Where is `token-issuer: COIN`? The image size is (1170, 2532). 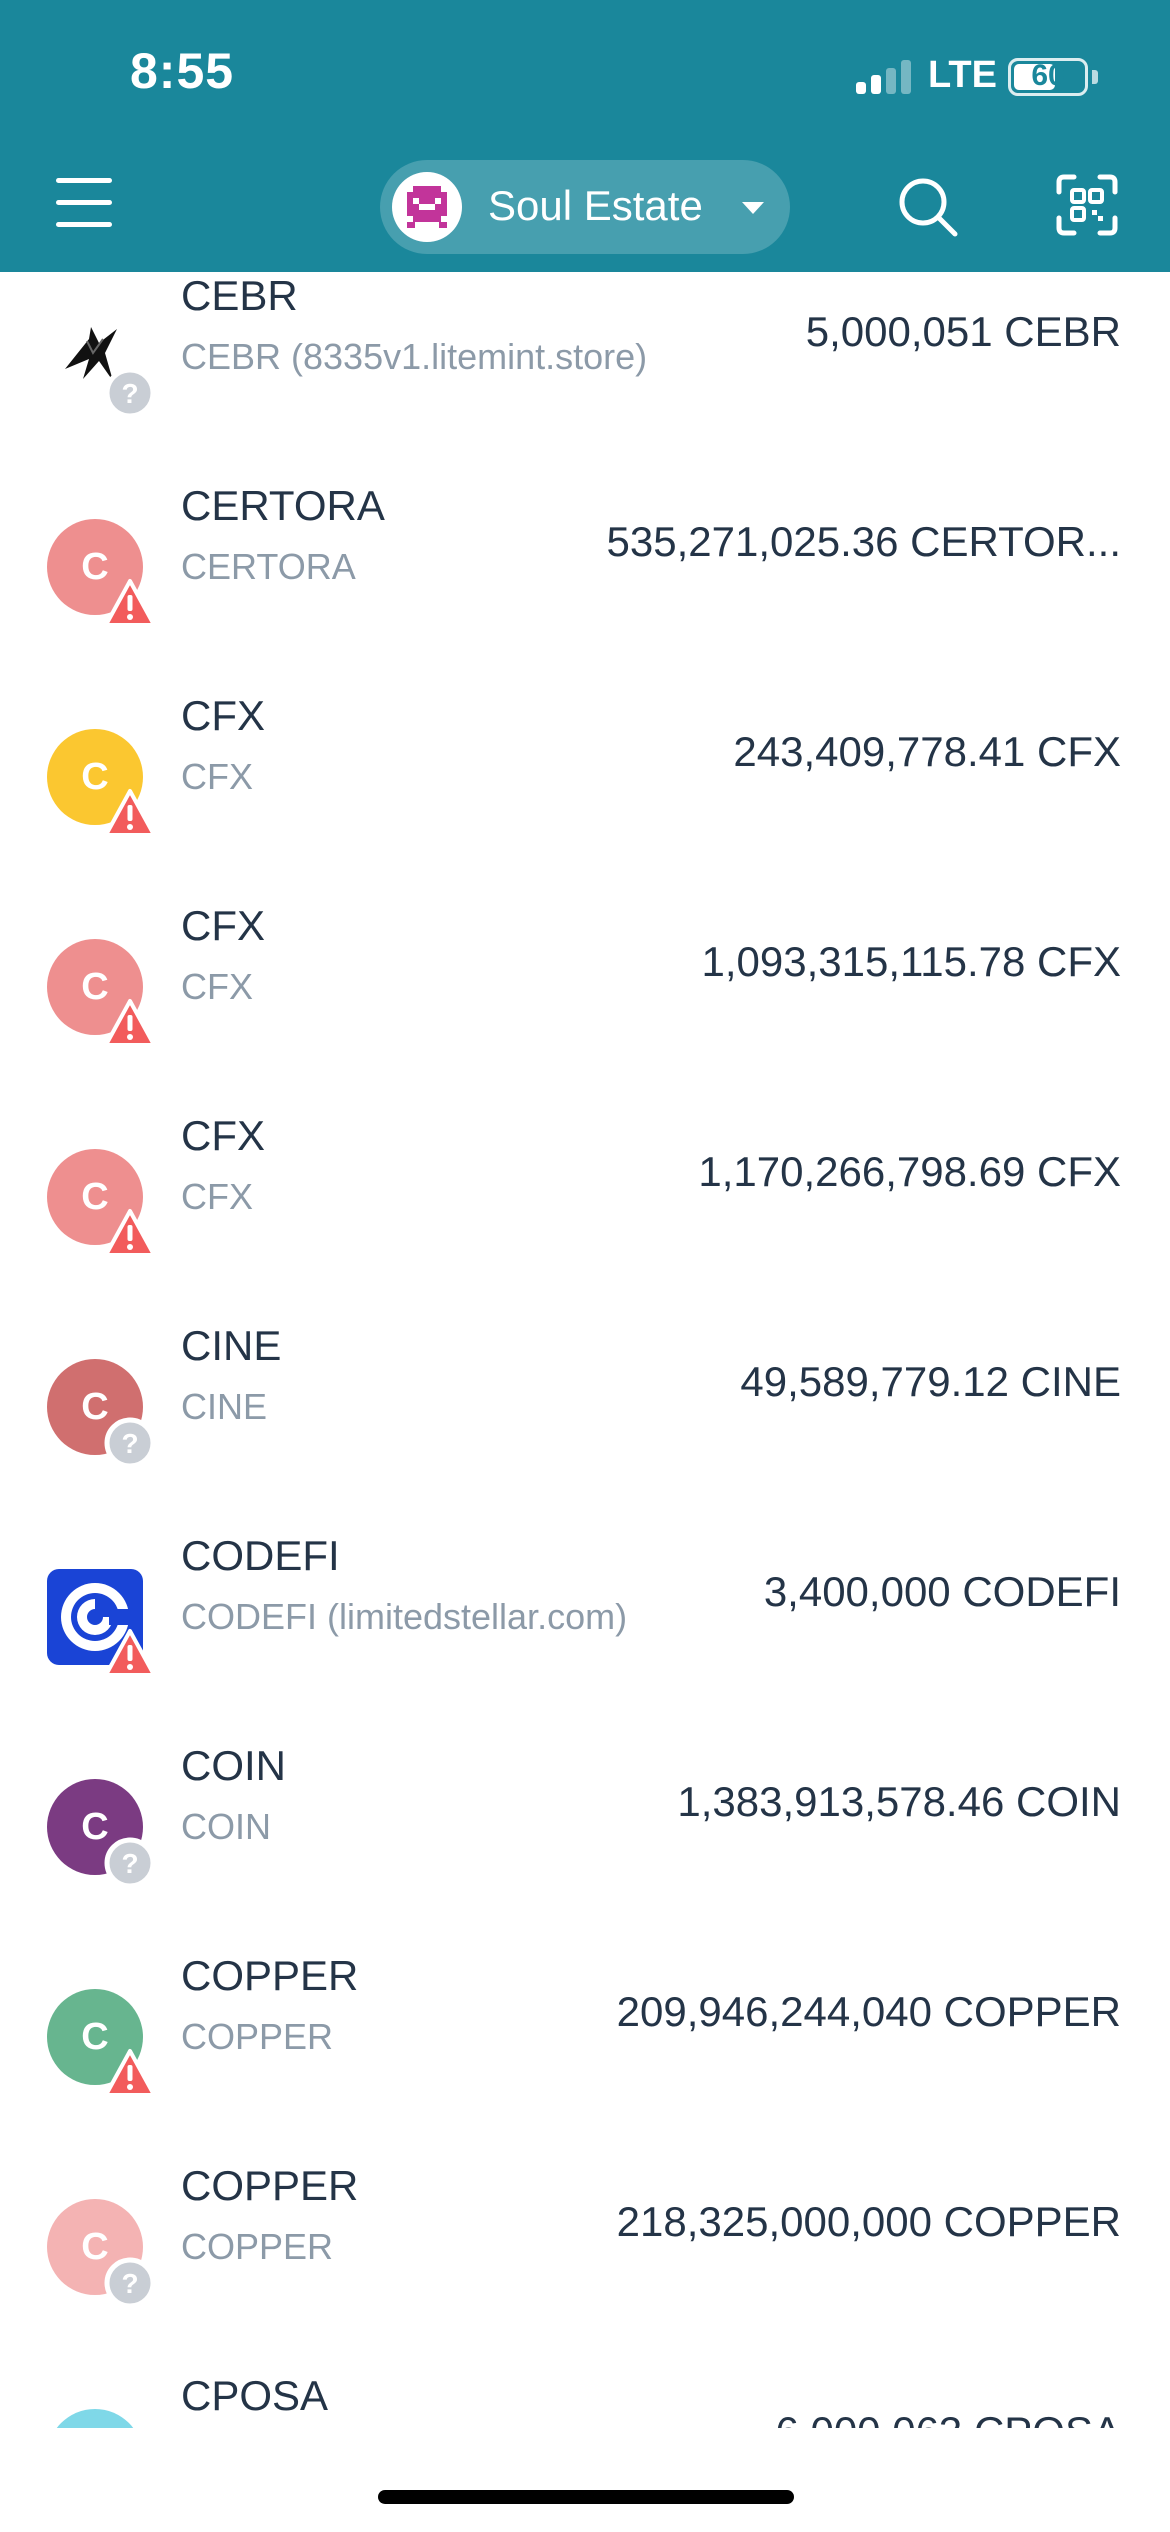 token-issuer: COIN is located at coordinates (226, 1826).